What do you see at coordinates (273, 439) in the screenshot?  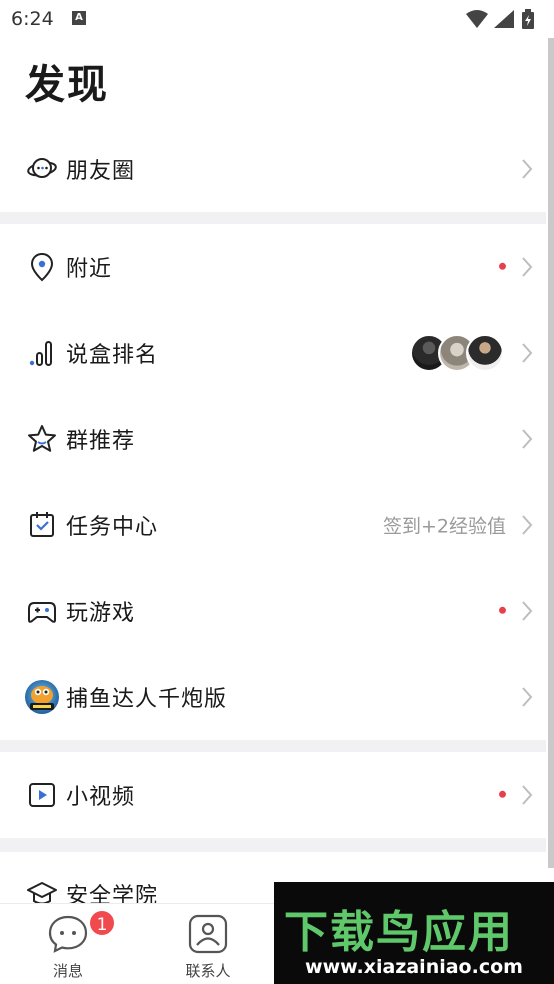 I see `menu-item-group-recommend: 群推荐` at bounding box center [273, 439].